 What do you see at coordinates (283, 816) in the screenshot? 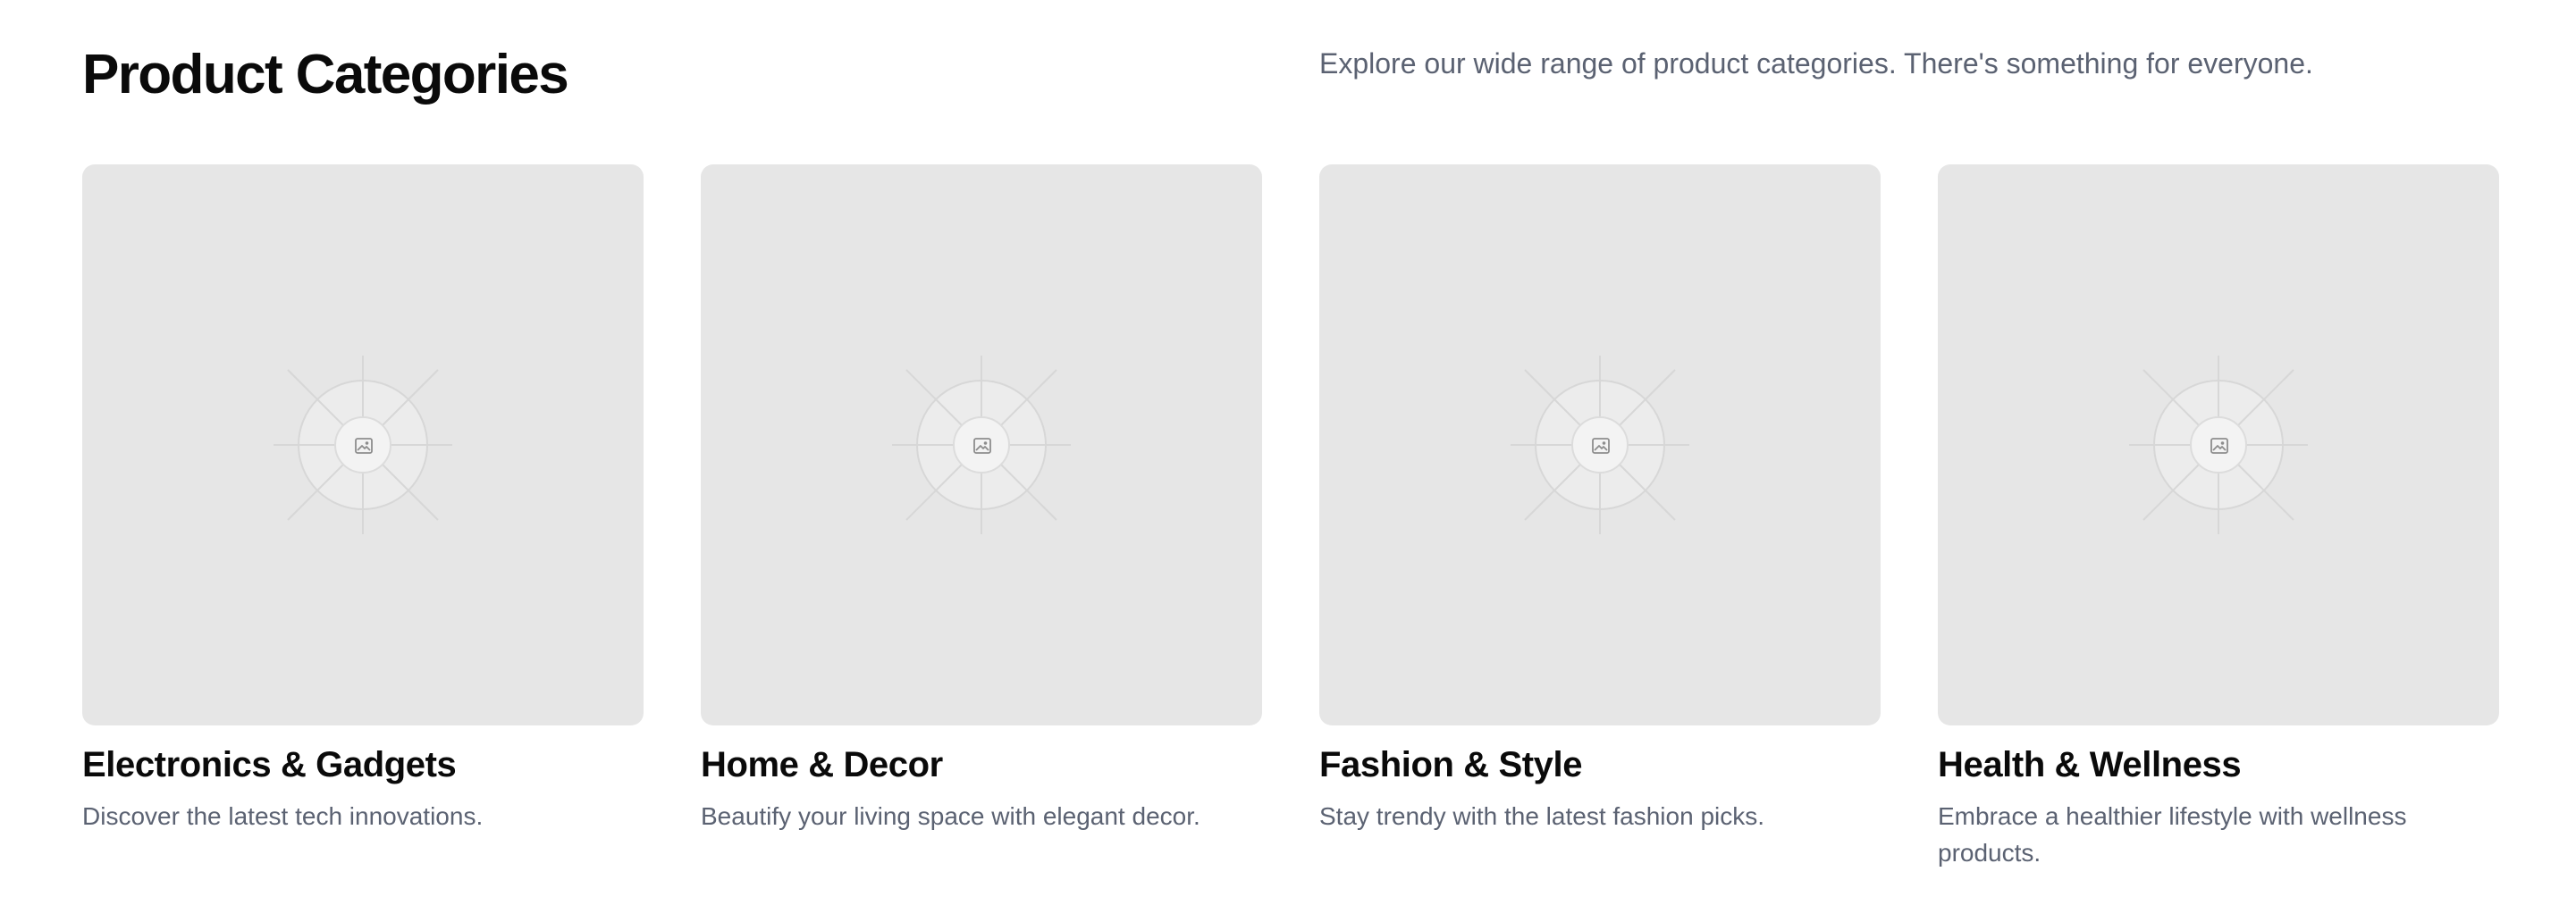
I see `category-description: Discover the latest tech innovations.` at bounding box center [283, 816].